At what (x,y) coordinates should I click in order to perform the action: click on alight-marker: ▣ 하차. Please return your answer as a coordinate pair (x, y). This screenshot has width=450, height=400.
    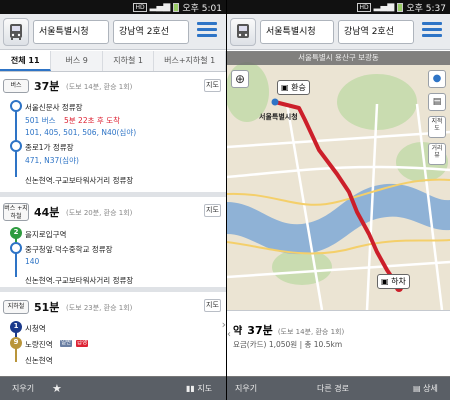
    Looking at the image, I should click on (393, 281).